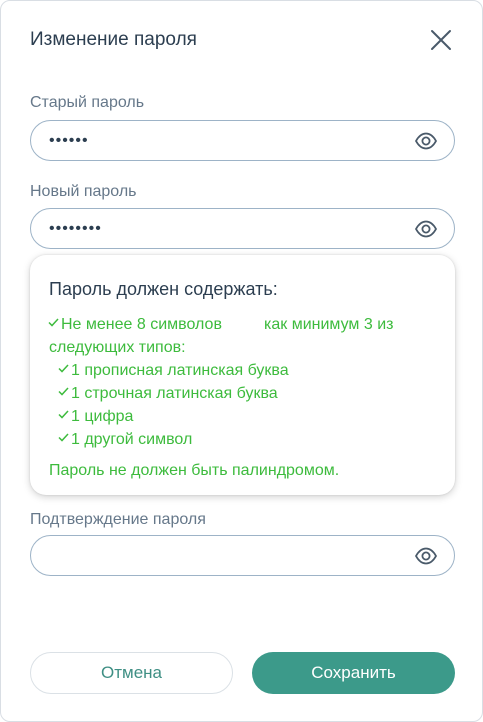  Describe the element at coordinates (194, 470) in the screenshot. I see `rule-palindrome: Пароль не должен быть палиндромом.` at that location.